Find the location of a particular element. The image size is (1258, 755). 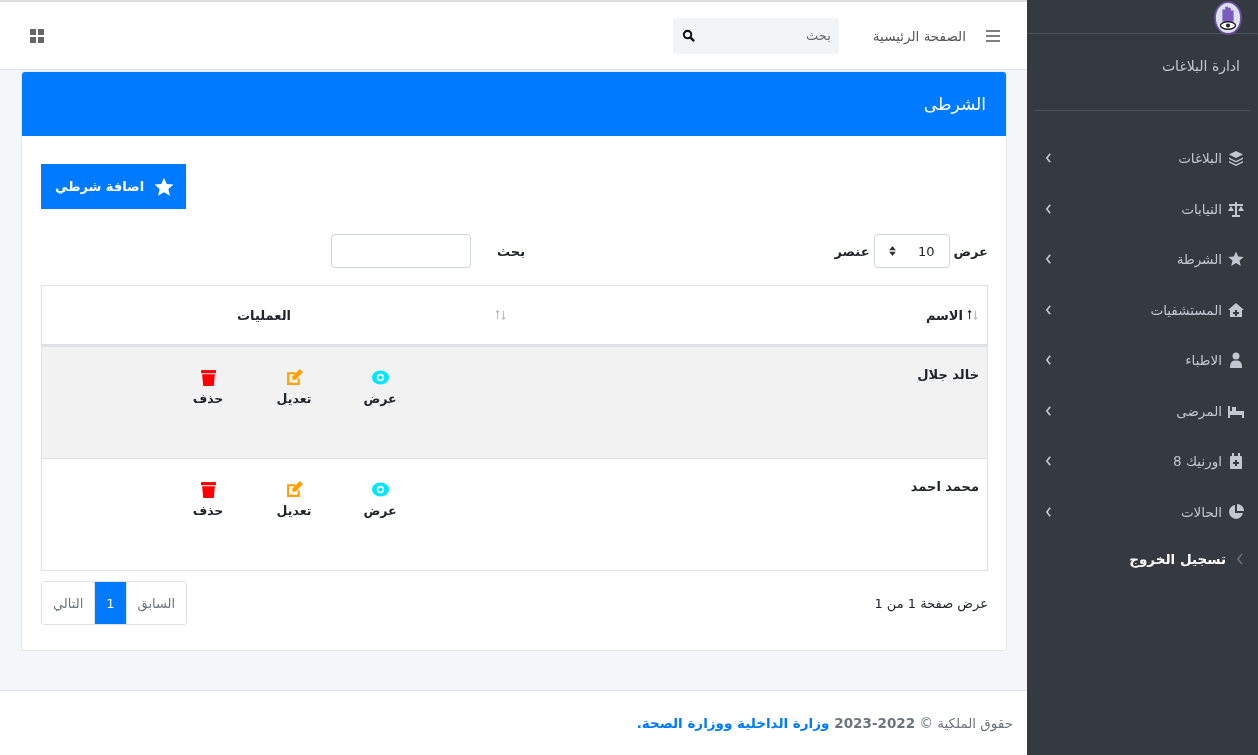

sidebar-item: الحالات is located at coordinates (1142, 511).